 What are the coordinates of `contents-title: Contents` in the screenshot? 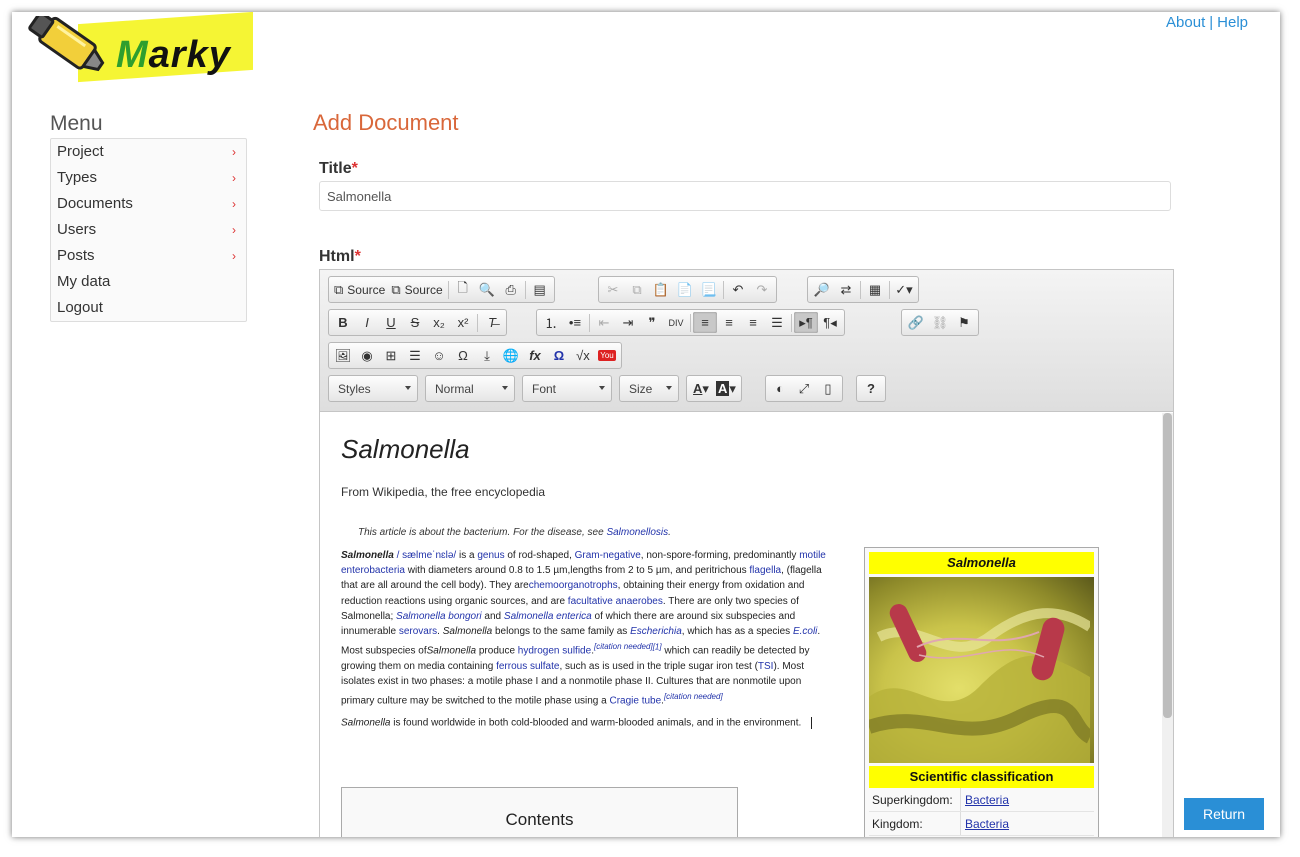 It's located at (539, 819).